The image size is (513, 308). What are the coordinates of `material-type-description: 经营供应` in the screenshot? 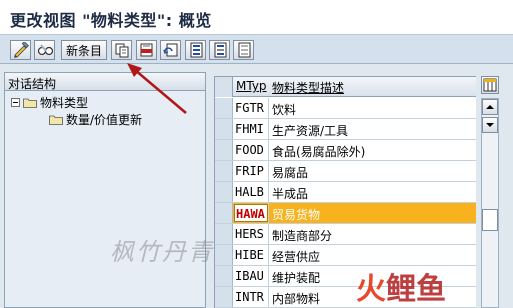 It's located at (296, 256).